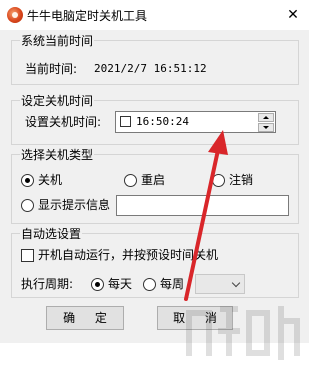  I want to click on period-label: 执行周期:, so click(47, 284).